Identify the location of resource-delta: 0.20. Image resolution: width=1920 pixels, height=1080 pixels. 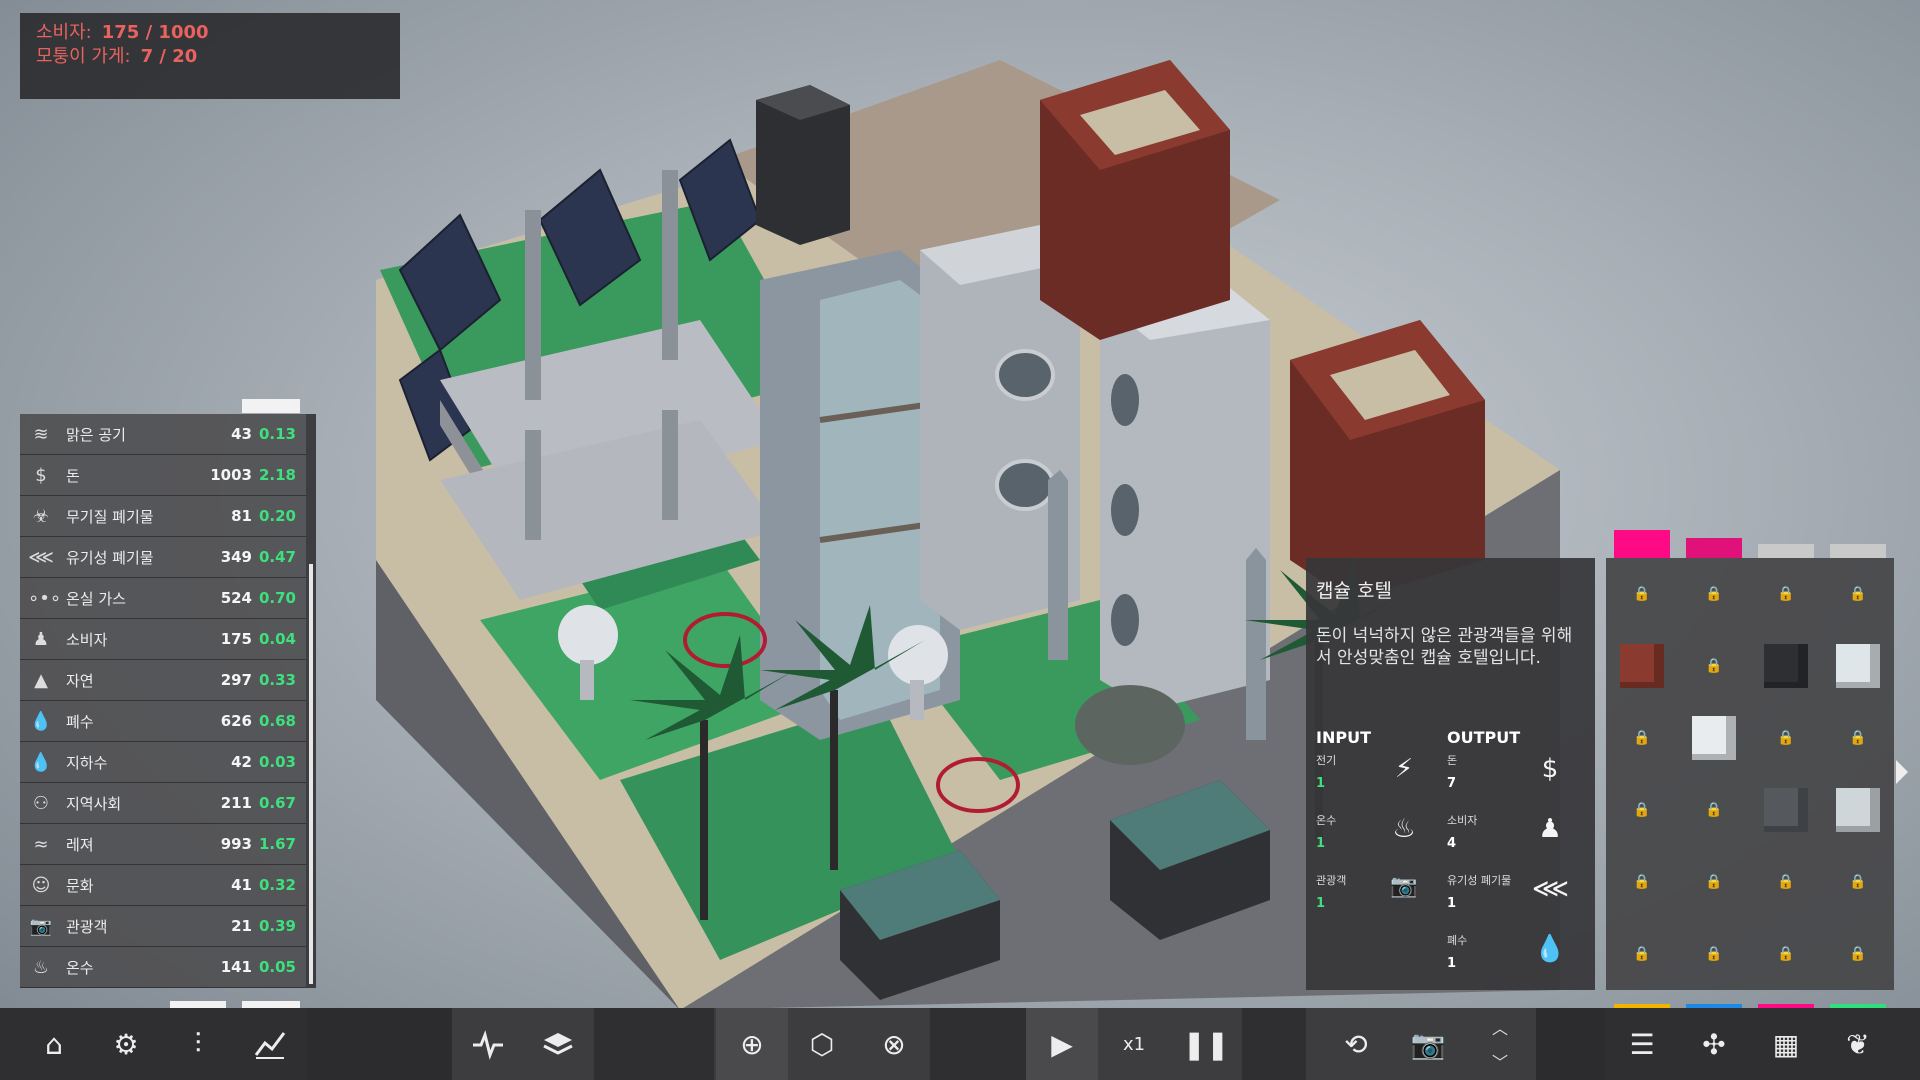
(277, 516).